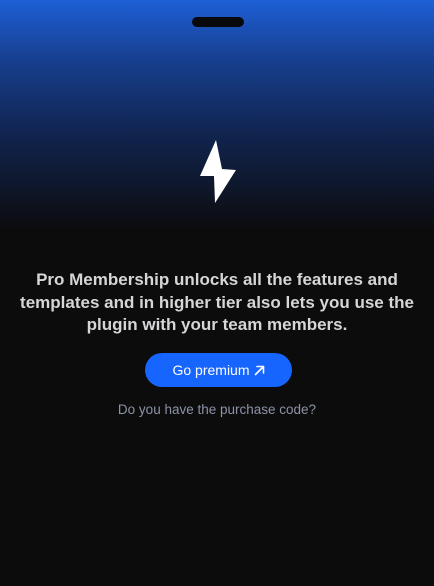 This screenshot has width=434, height=586. Describe the element at coordinates (218, 22) in the screenshot. I see `drag-handle` at that location.